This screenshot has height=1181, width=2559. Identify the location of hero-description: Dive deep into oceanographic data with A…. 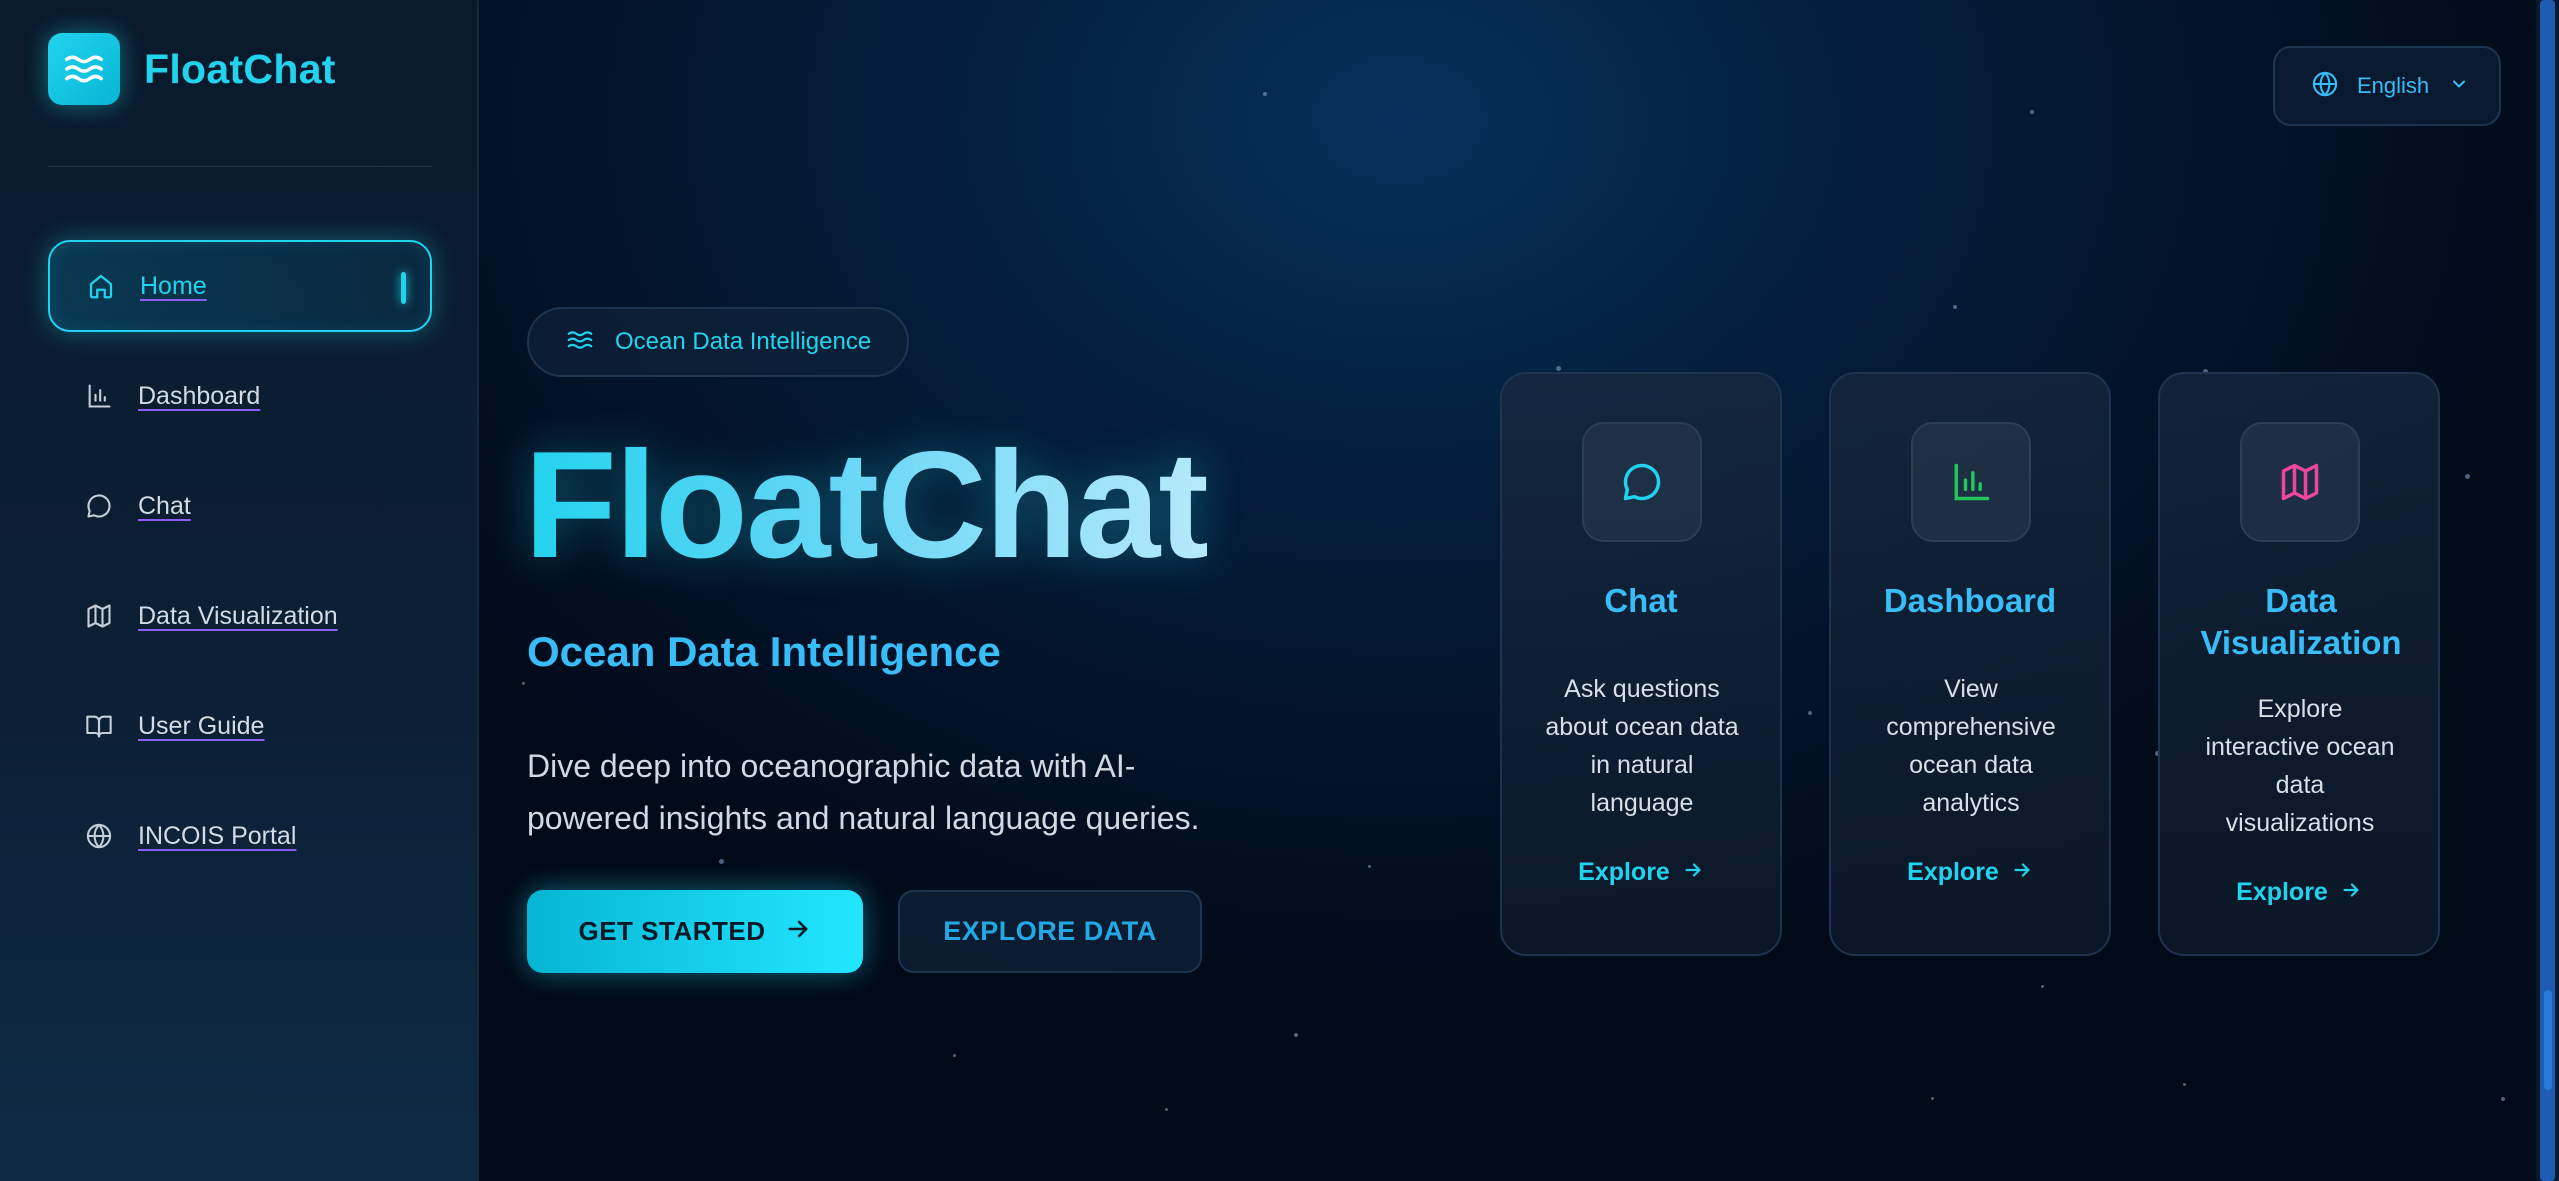
(863, 792).